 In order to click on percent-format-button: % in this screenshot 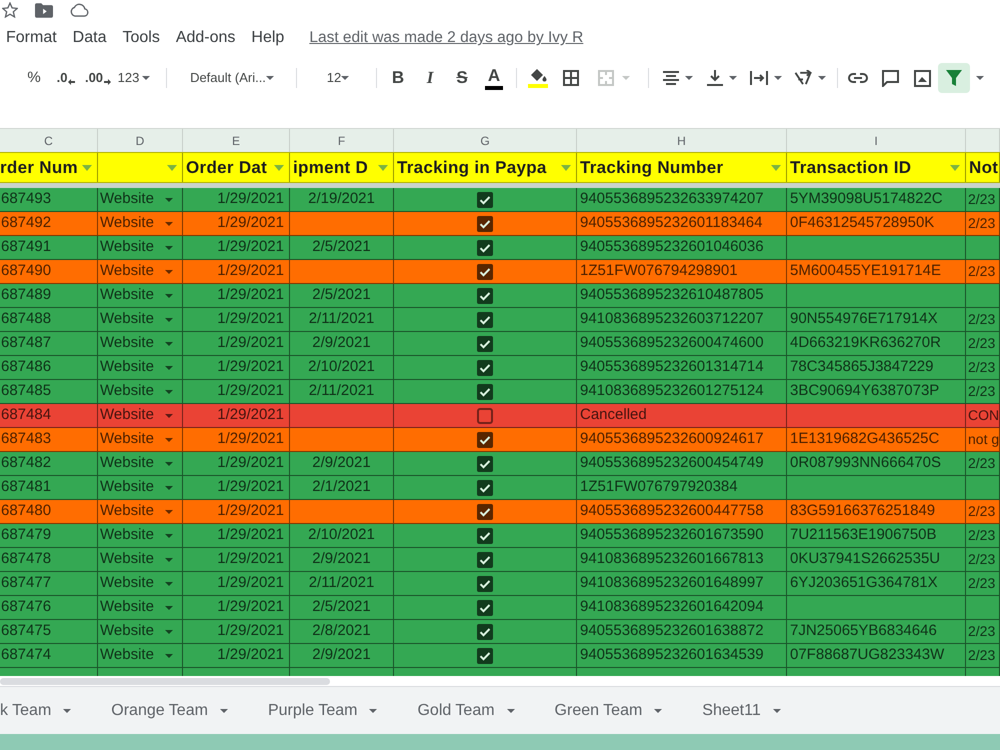, I will do `click(34, 78)`.